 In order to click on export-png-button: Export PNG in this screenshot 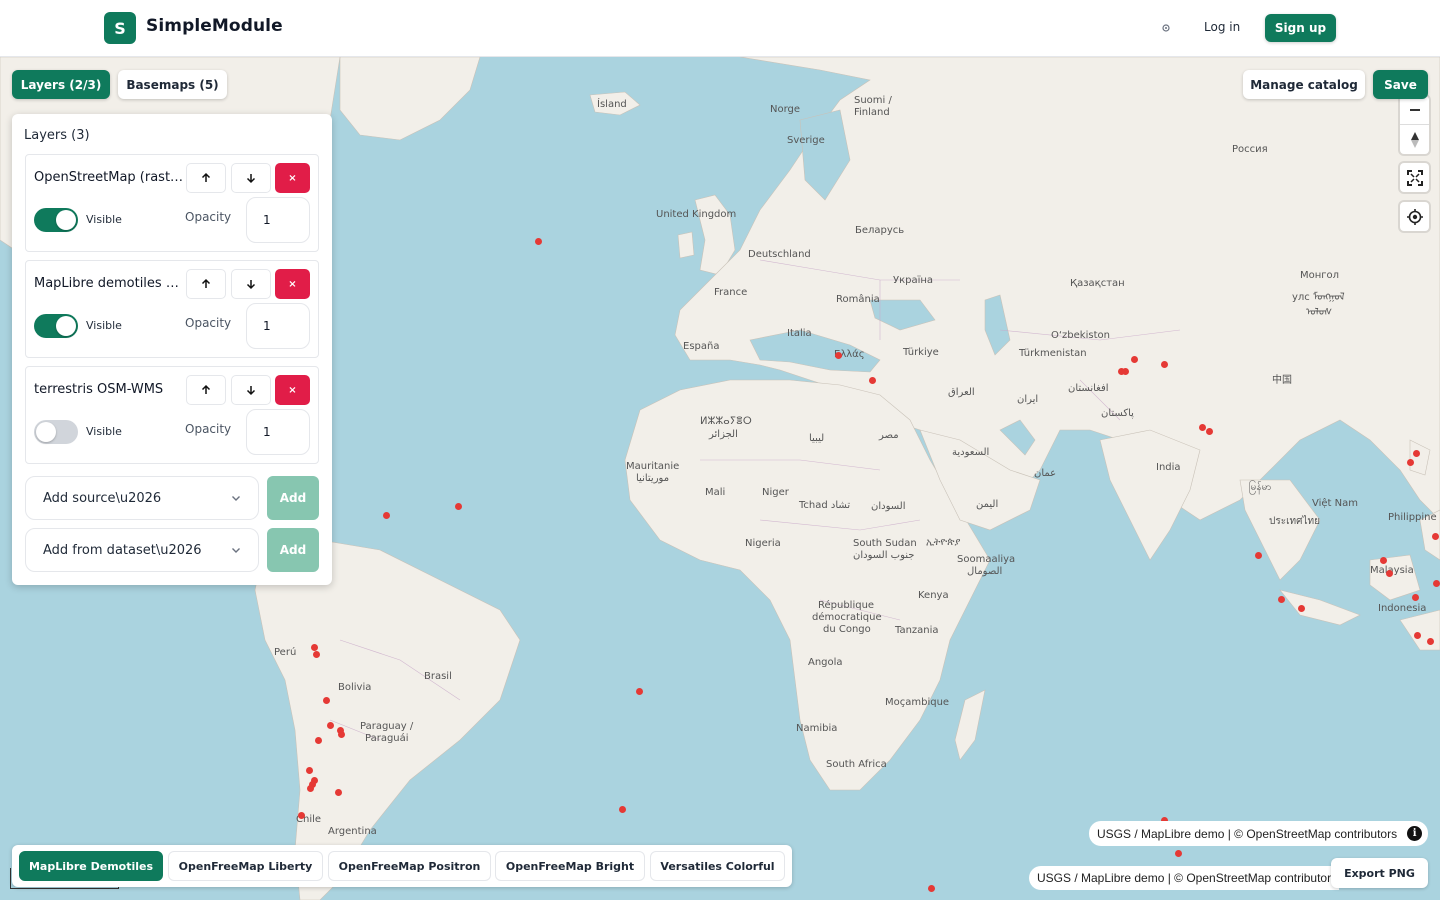, I will do `click(1379, 873)`.